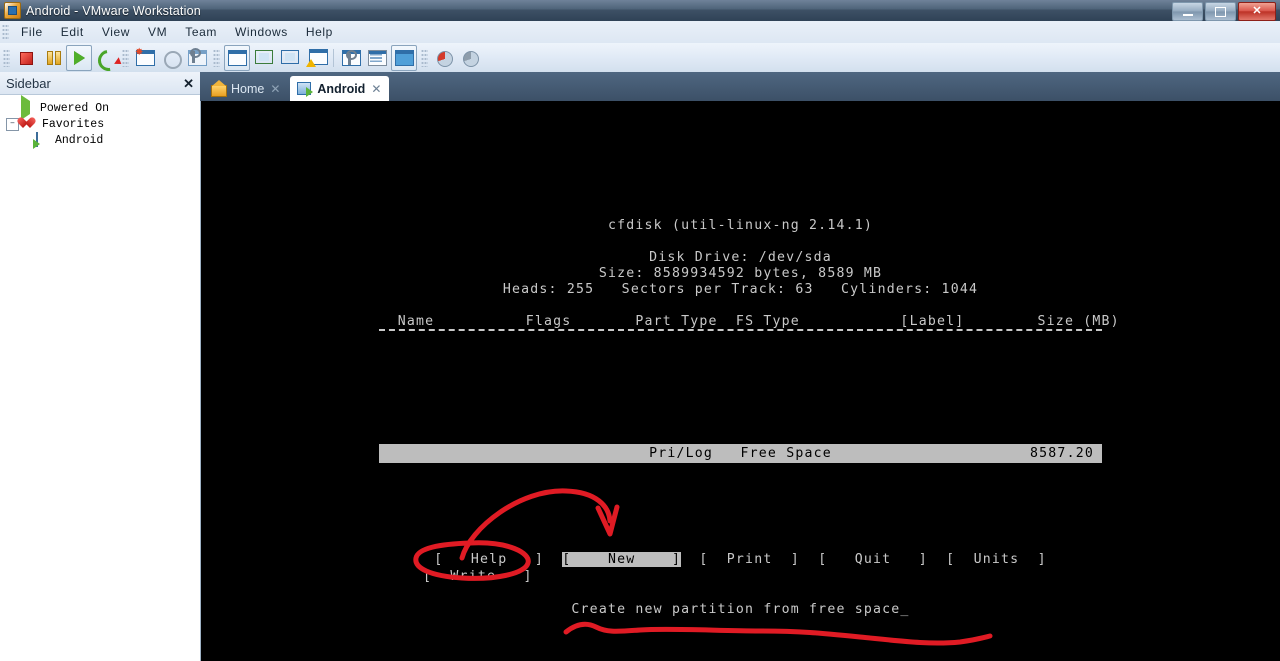 This screenshot has height=661, width=1280. I want to click on menu-edit: Edit, so click(72, 32).